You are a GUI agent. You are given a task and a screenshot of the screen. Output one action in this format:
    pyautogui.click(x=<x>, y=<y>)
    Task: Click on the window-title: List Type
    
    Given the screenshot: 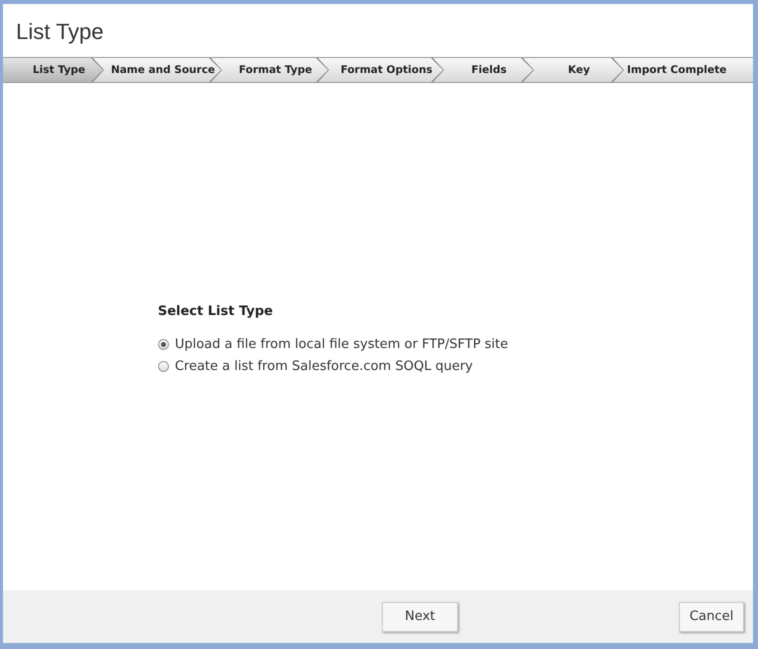 What is the action you would take?
    pyautogui.click(x=60, y=32)
    